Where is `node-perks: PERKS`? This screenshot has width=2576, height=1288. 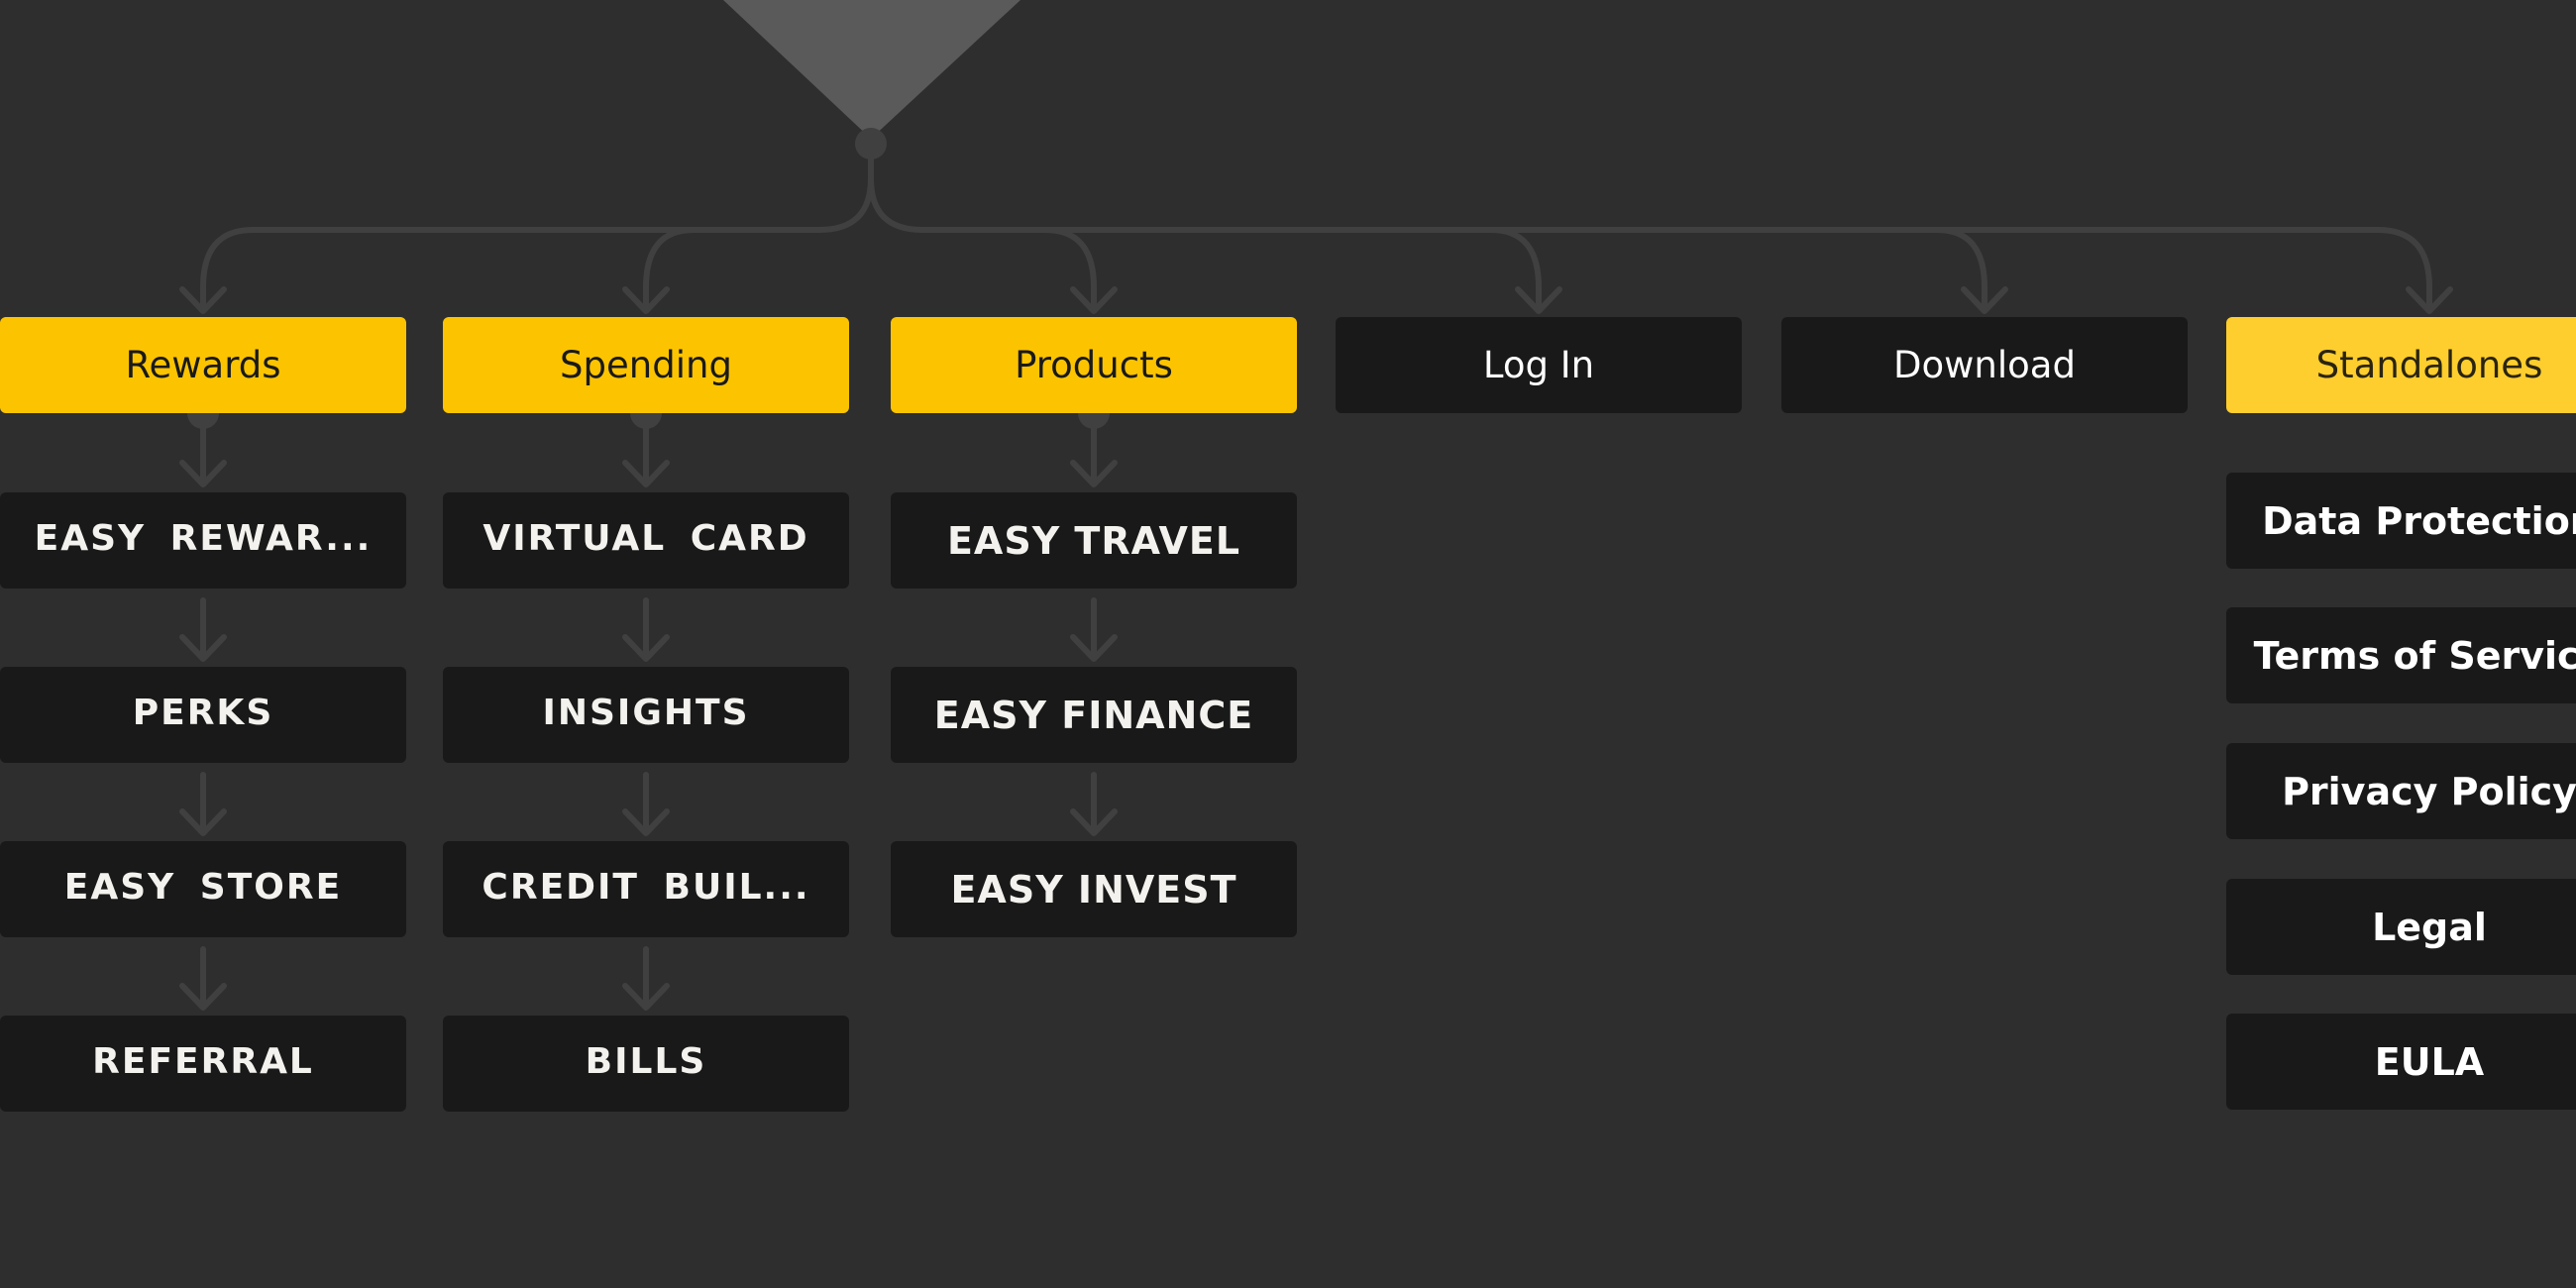
node-perks: PERKS is located at coordinates (203, 715).